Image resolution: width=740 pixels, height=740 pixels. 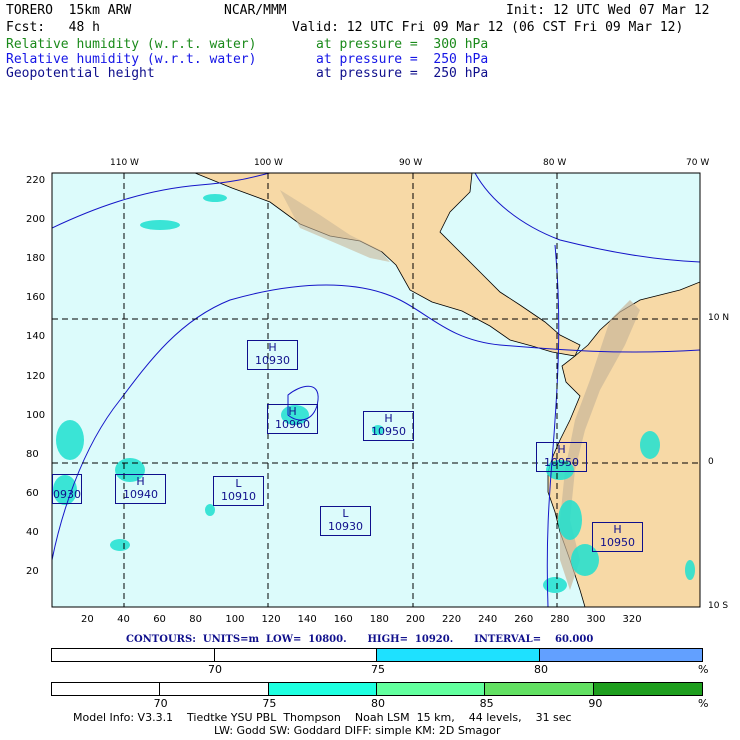 What do you see at coordinates (486, 703) in the screenshot?
I see `colorbar-label: 85` at bounding box center [486, 703].